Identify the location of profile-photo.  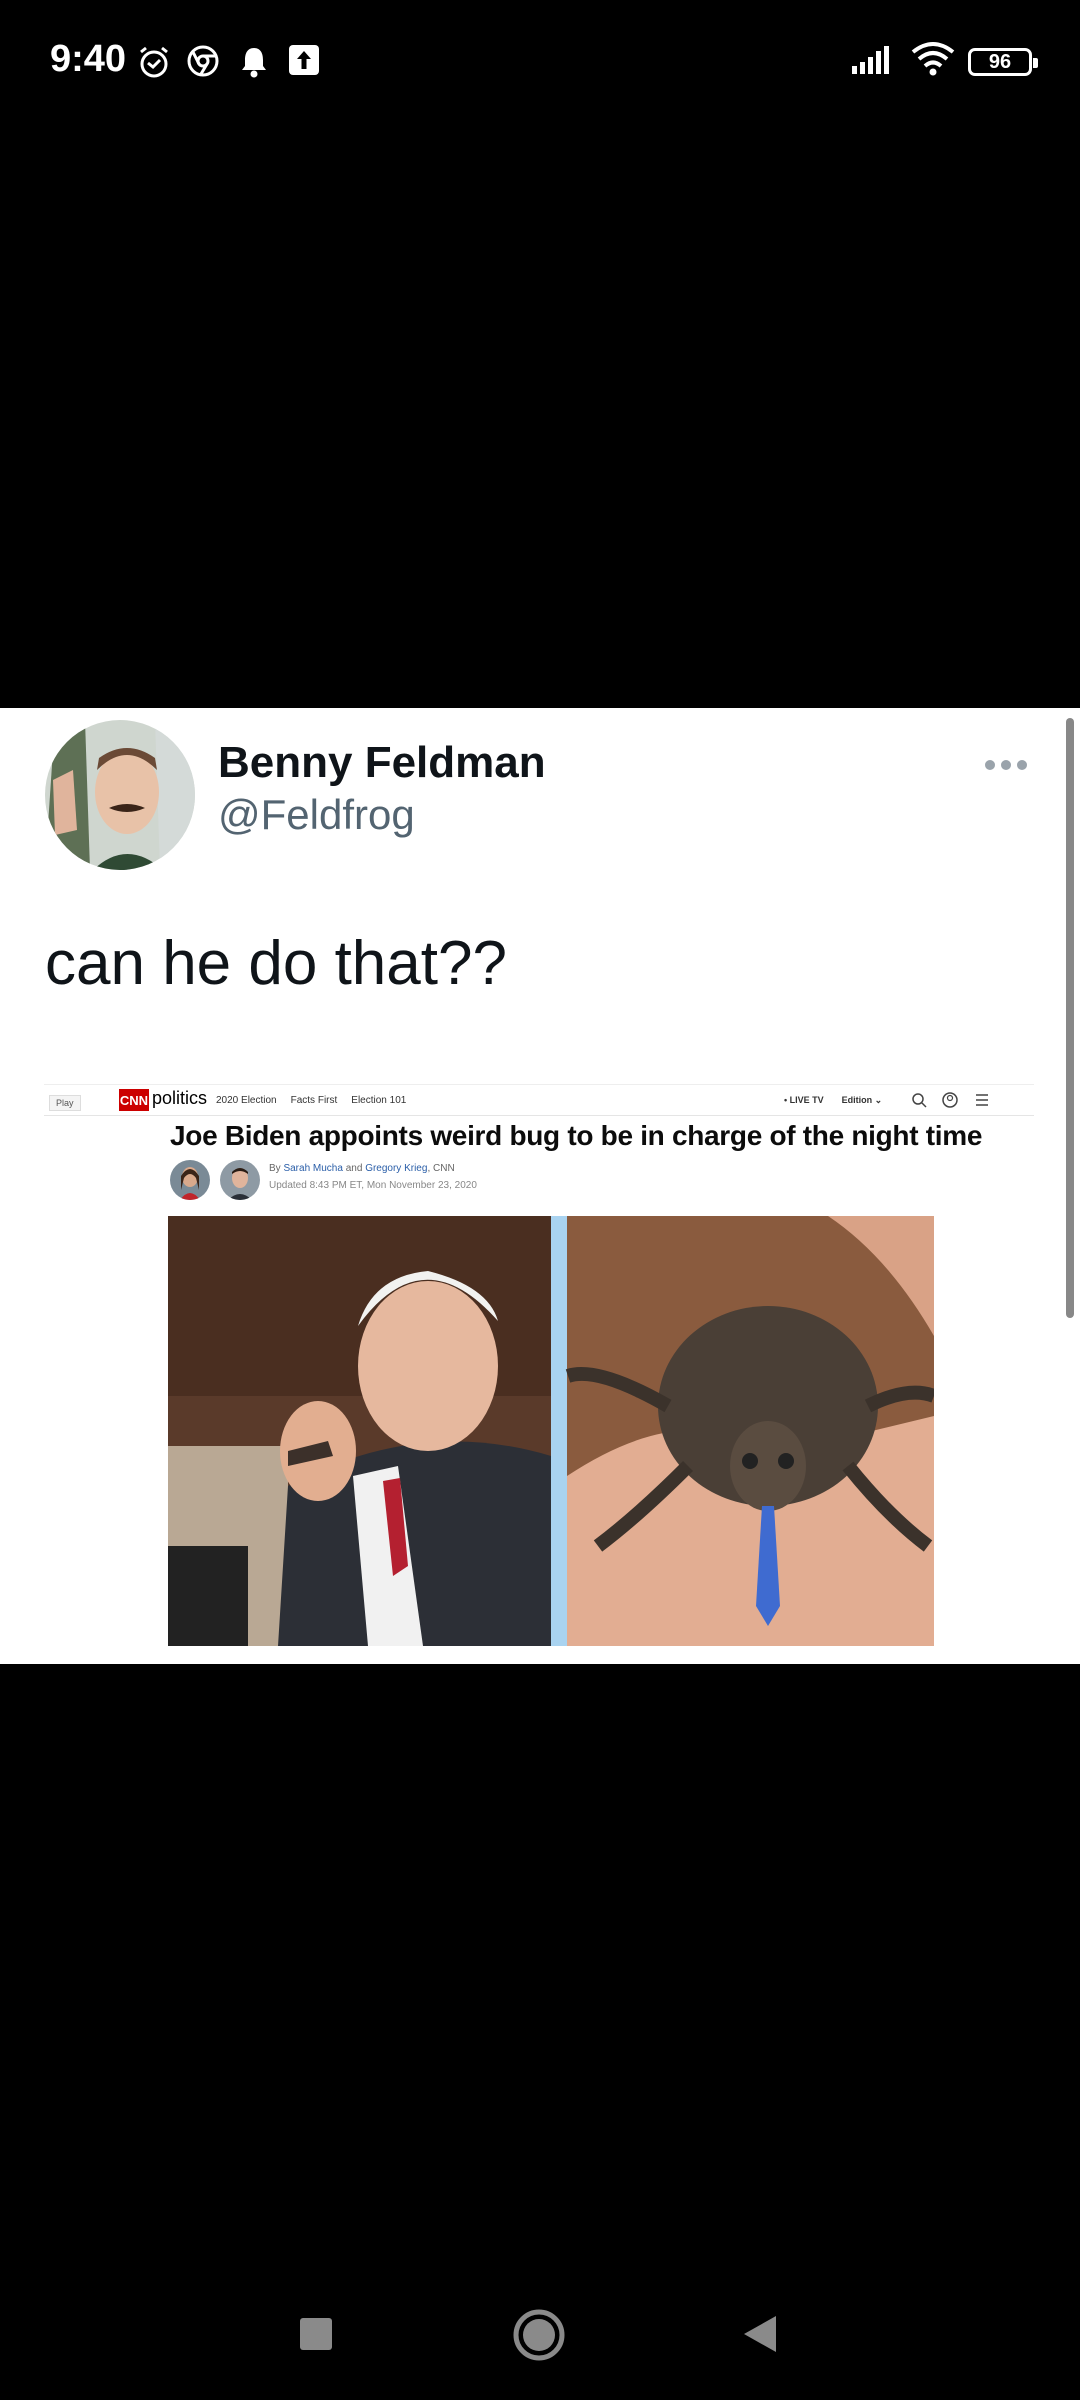
(120, 795).